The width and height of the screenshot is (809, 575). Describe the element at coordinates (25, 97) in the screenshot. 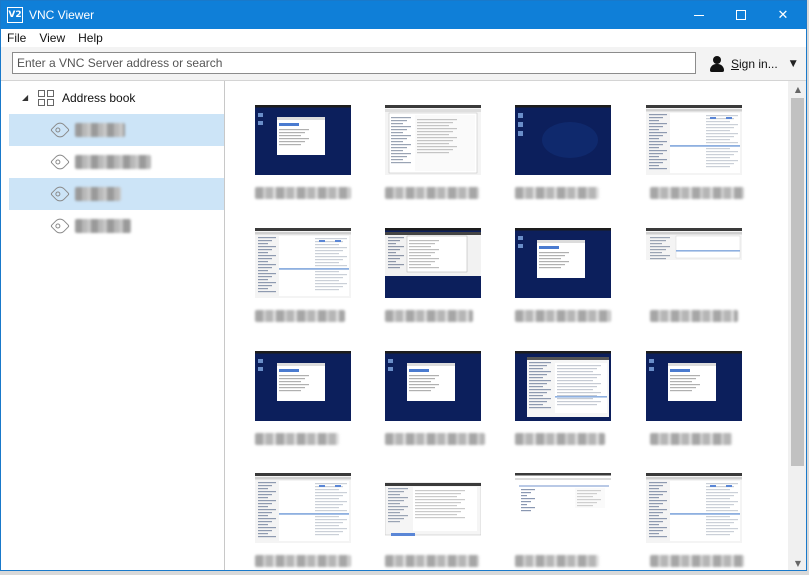

I see `expand-arrow-icon: ◢` at that location.